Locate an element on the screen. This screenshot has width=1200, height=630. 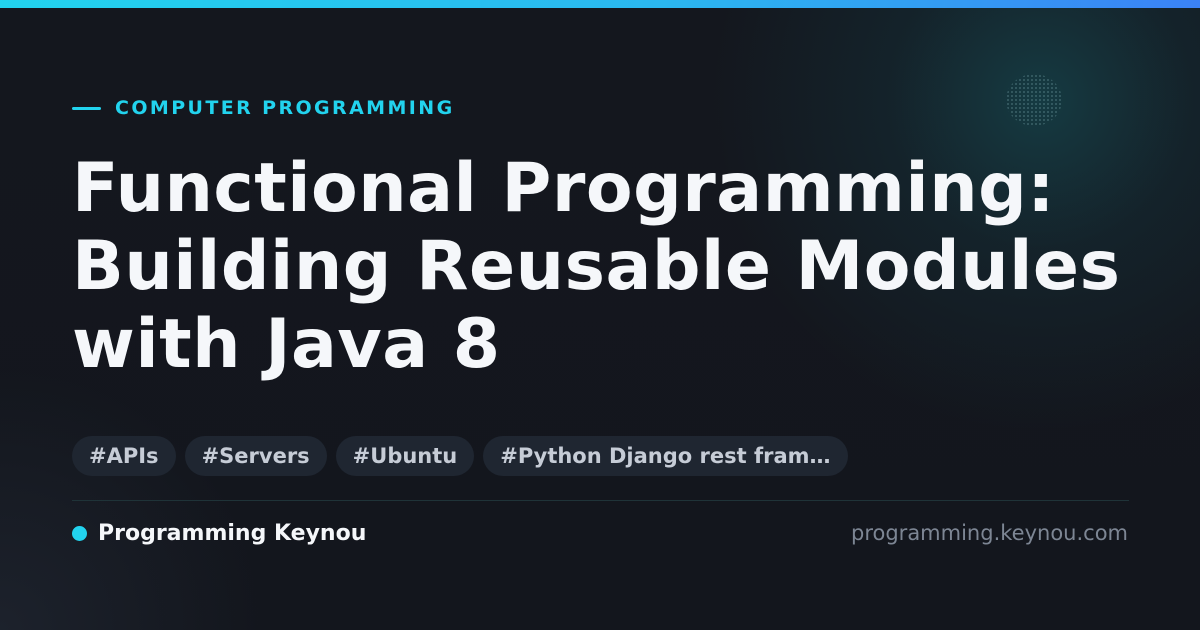
accent-gradient-bar is located at coordinates (600, 4).